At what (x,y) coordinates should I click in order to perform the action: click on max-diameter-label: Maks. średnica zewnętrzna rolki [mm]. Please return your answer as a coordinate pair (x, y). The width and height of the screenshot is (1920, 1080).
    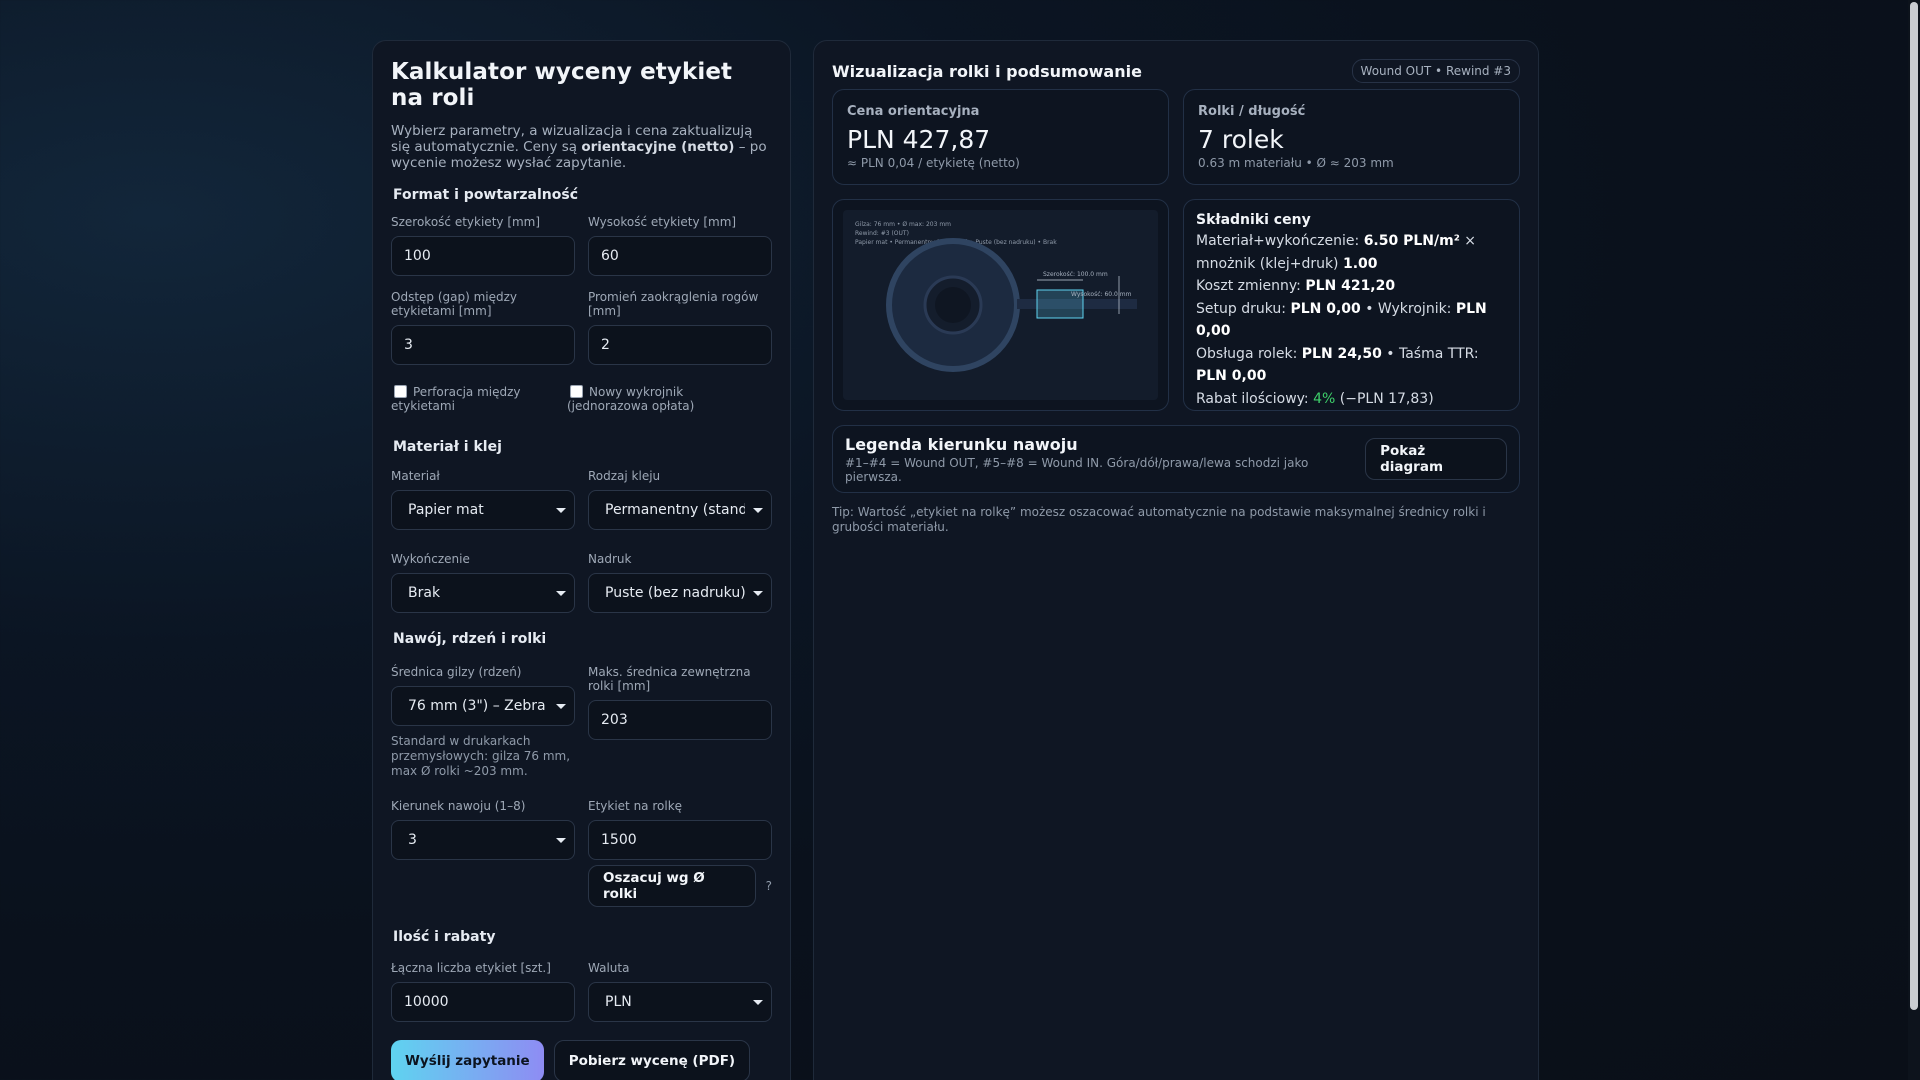
    Looking at the image, I should click on (669, 679).